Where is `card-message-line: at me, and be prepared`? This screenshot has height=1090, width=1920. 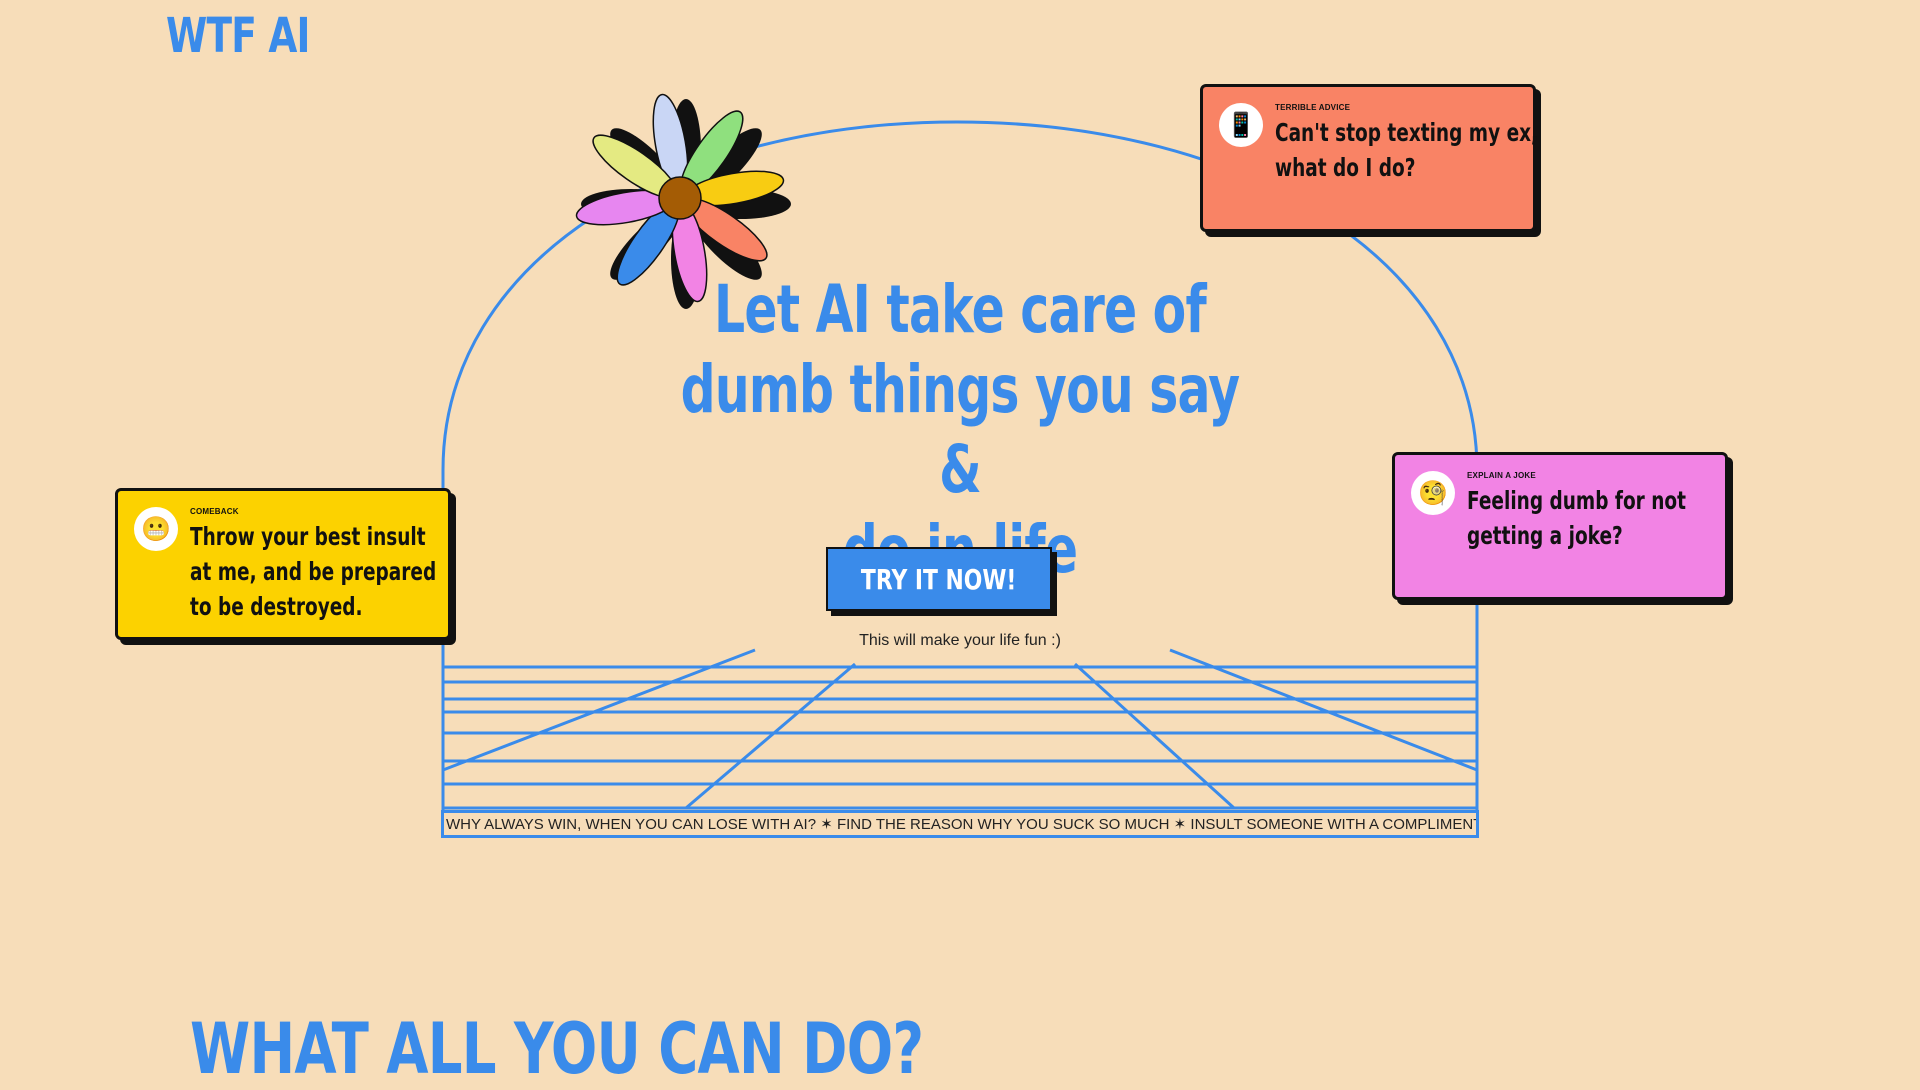
card-message-line: at me, and be prepared is located at coordinates (313, 571).